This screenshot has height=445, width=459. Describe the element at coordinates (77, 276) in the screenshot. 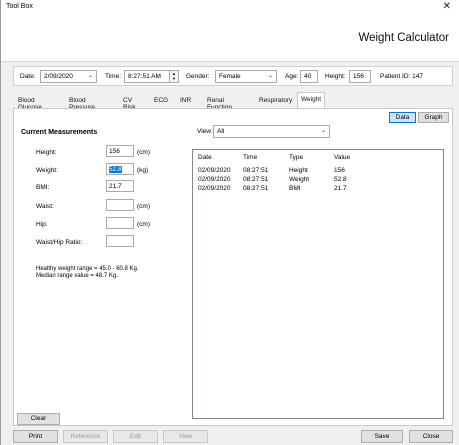

I see `median-range-text: Median range value = 48.7 Kg.` at that location.